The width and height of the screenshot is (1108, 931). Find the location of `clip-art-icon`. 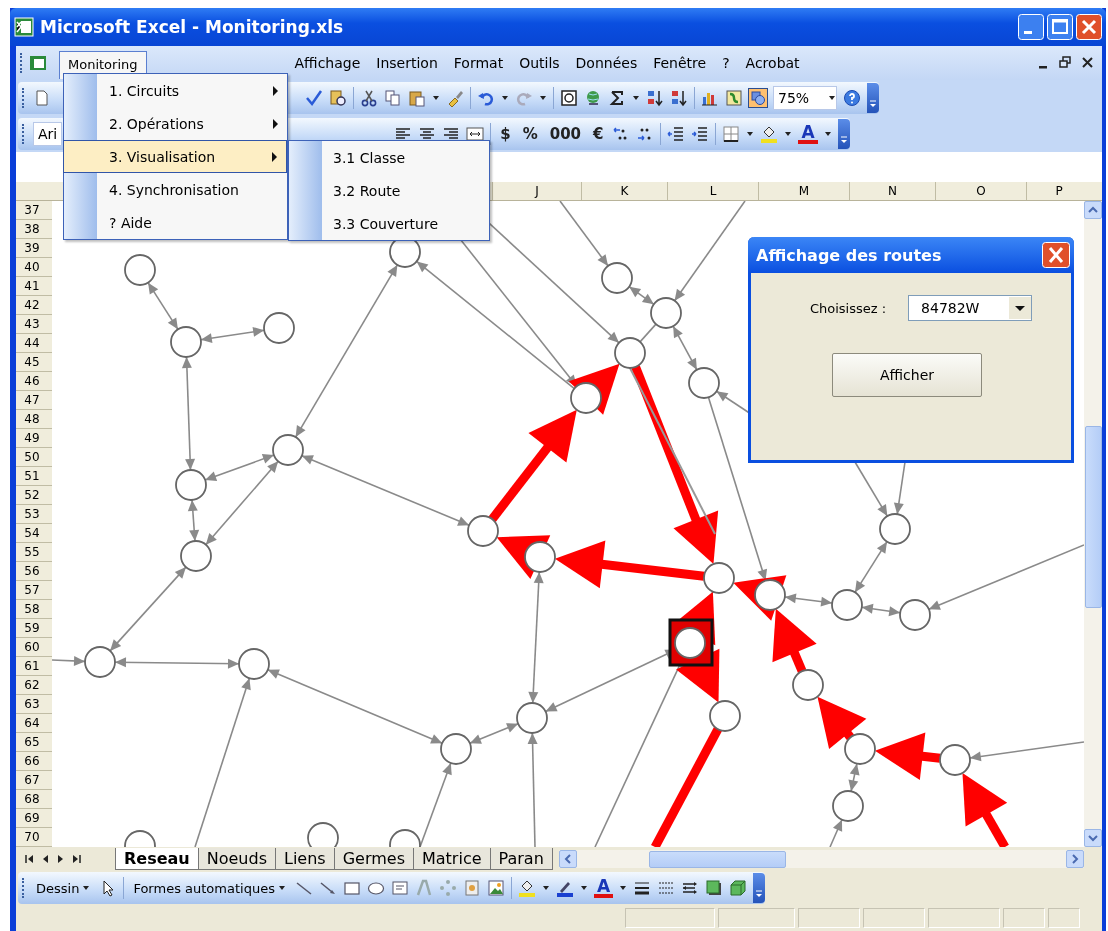

clip-art-icon is located at coordinates (471, 888).